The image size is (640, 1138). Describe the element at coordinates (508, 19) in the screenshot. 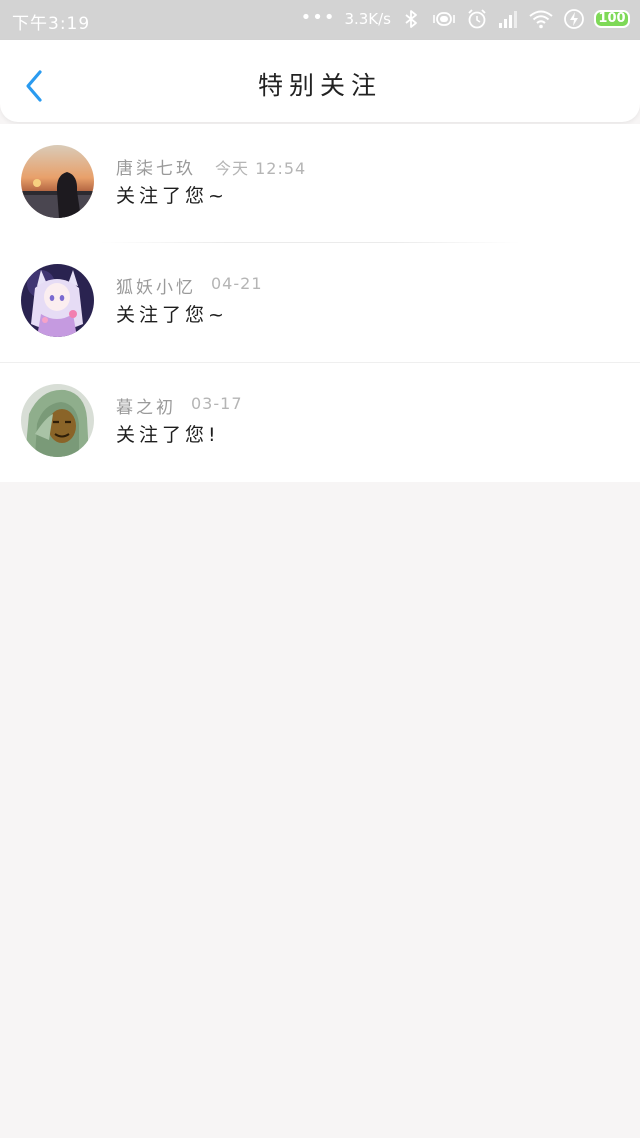

I see `signal-icon` at that location.